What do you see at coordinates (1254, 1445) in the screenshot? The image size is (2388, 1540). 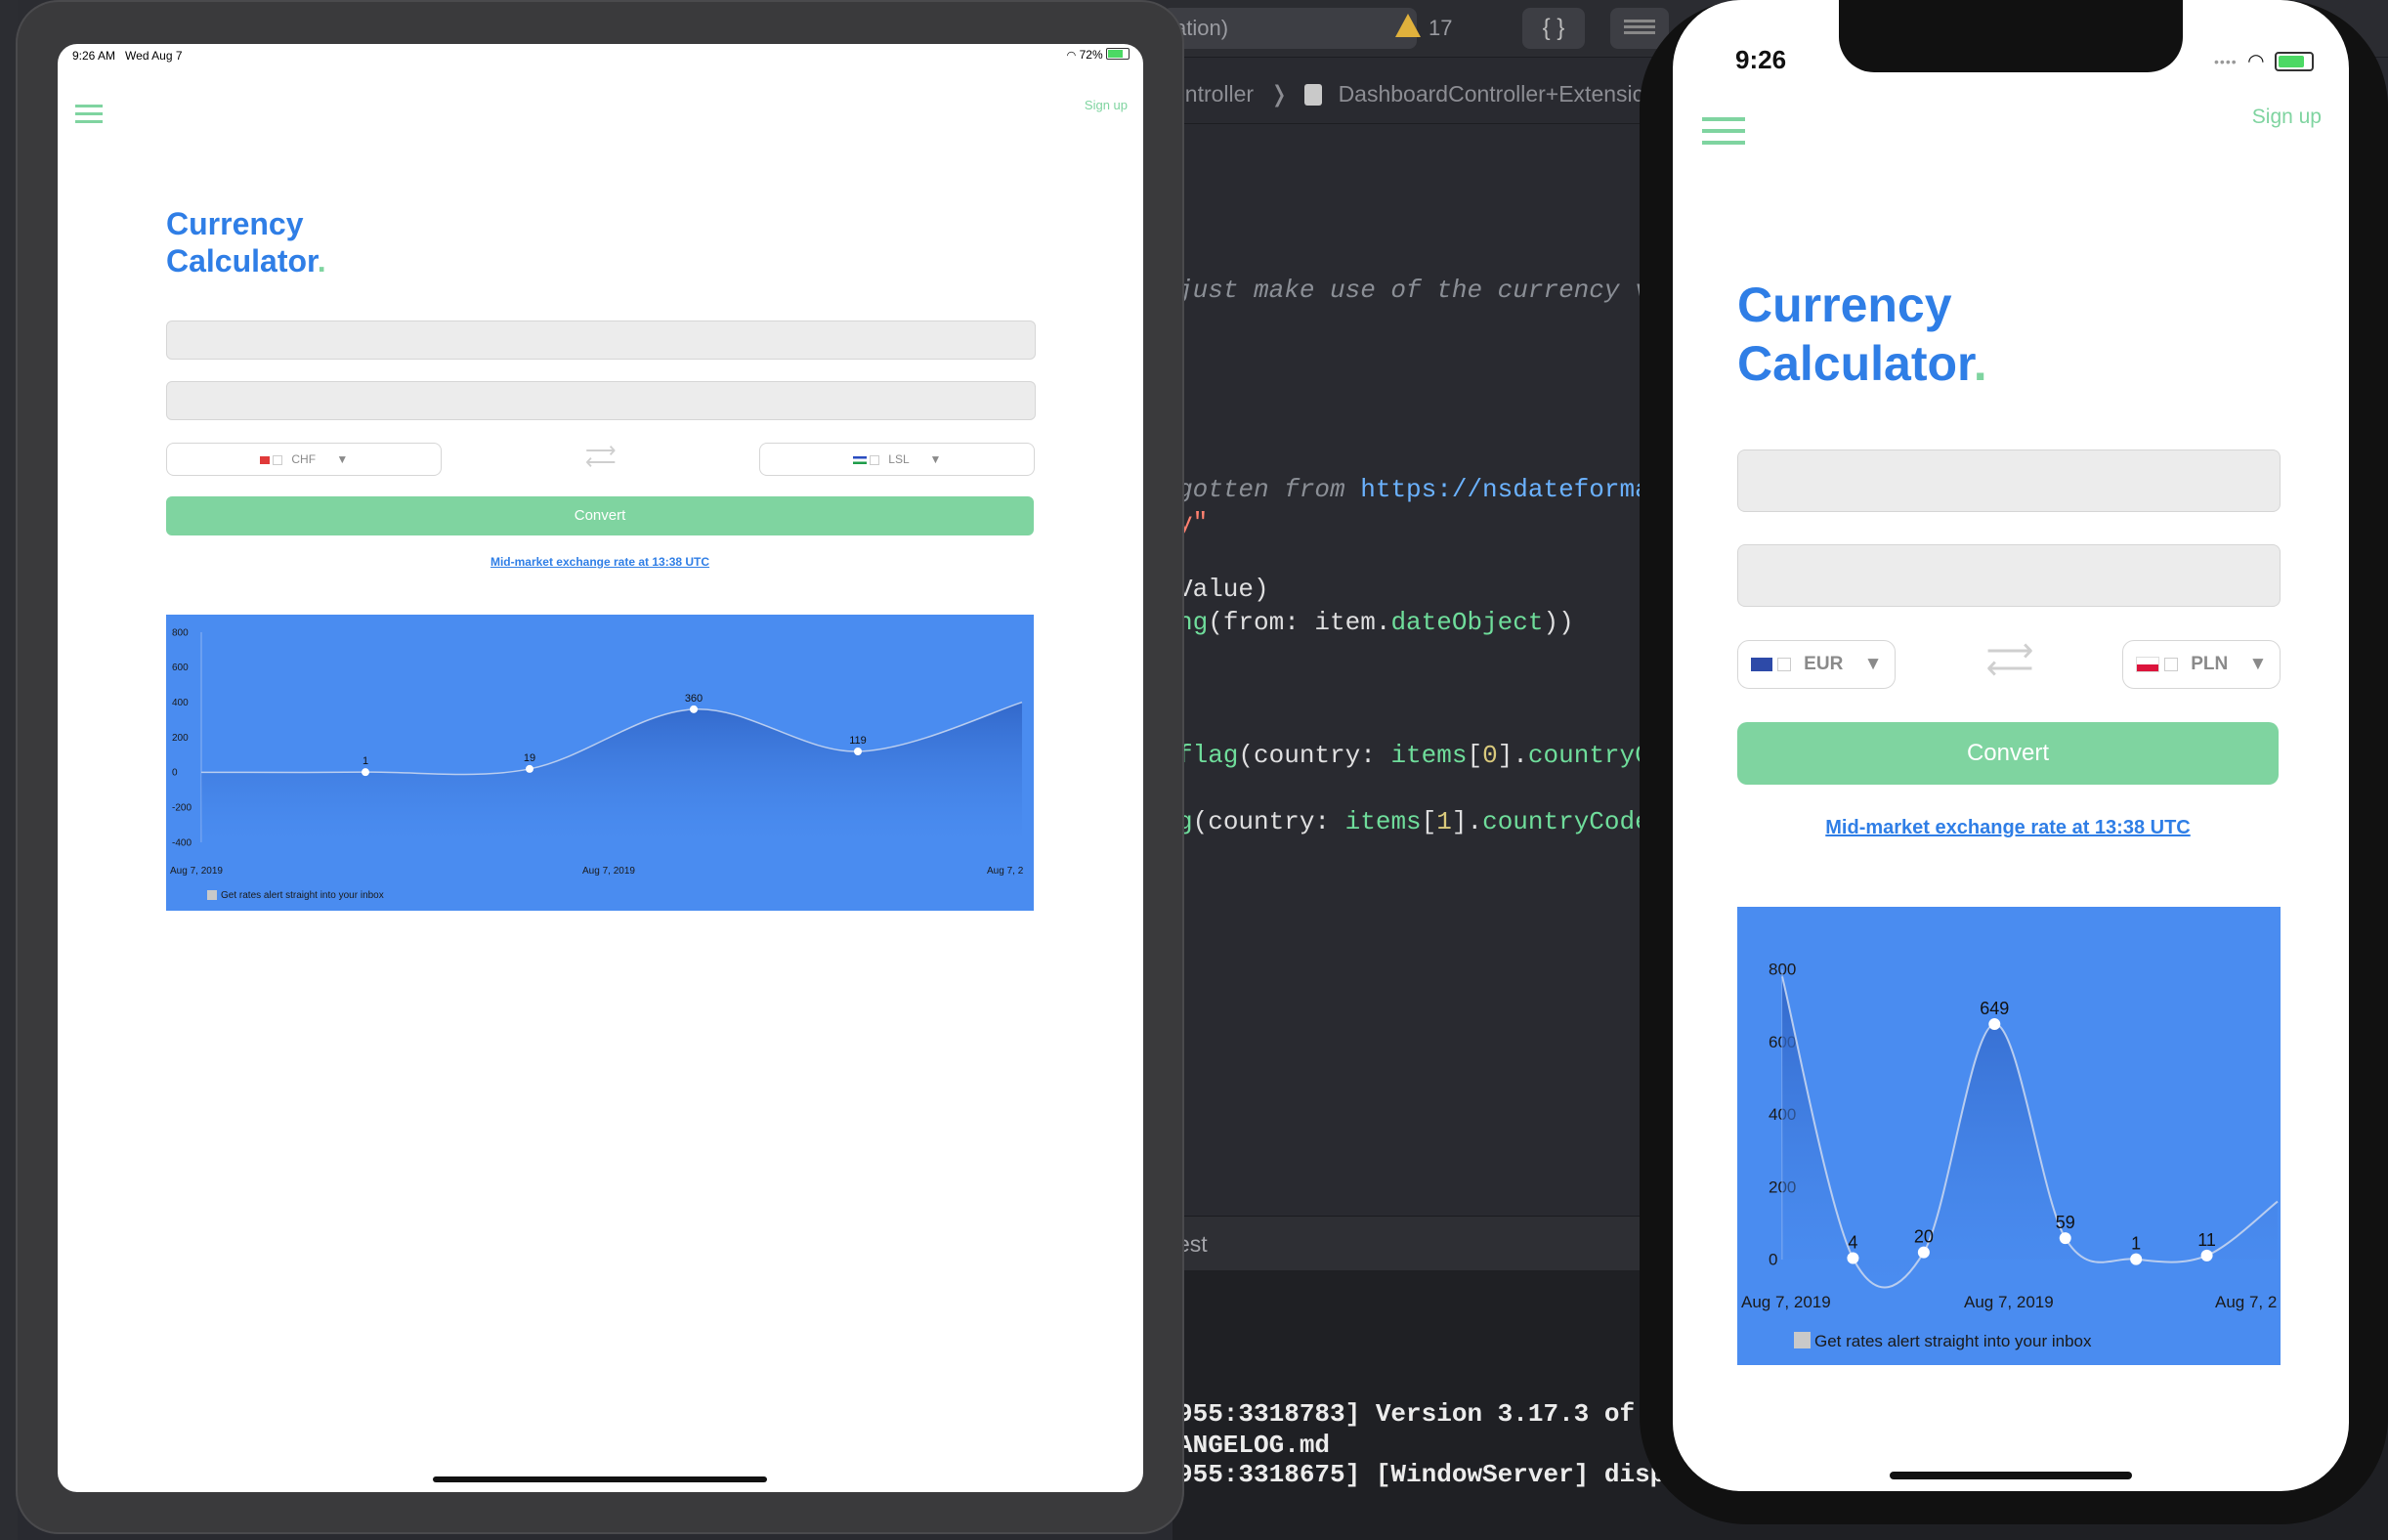 I see `console-line: ANGELOG.md` at bounding box center [1254, 1445].